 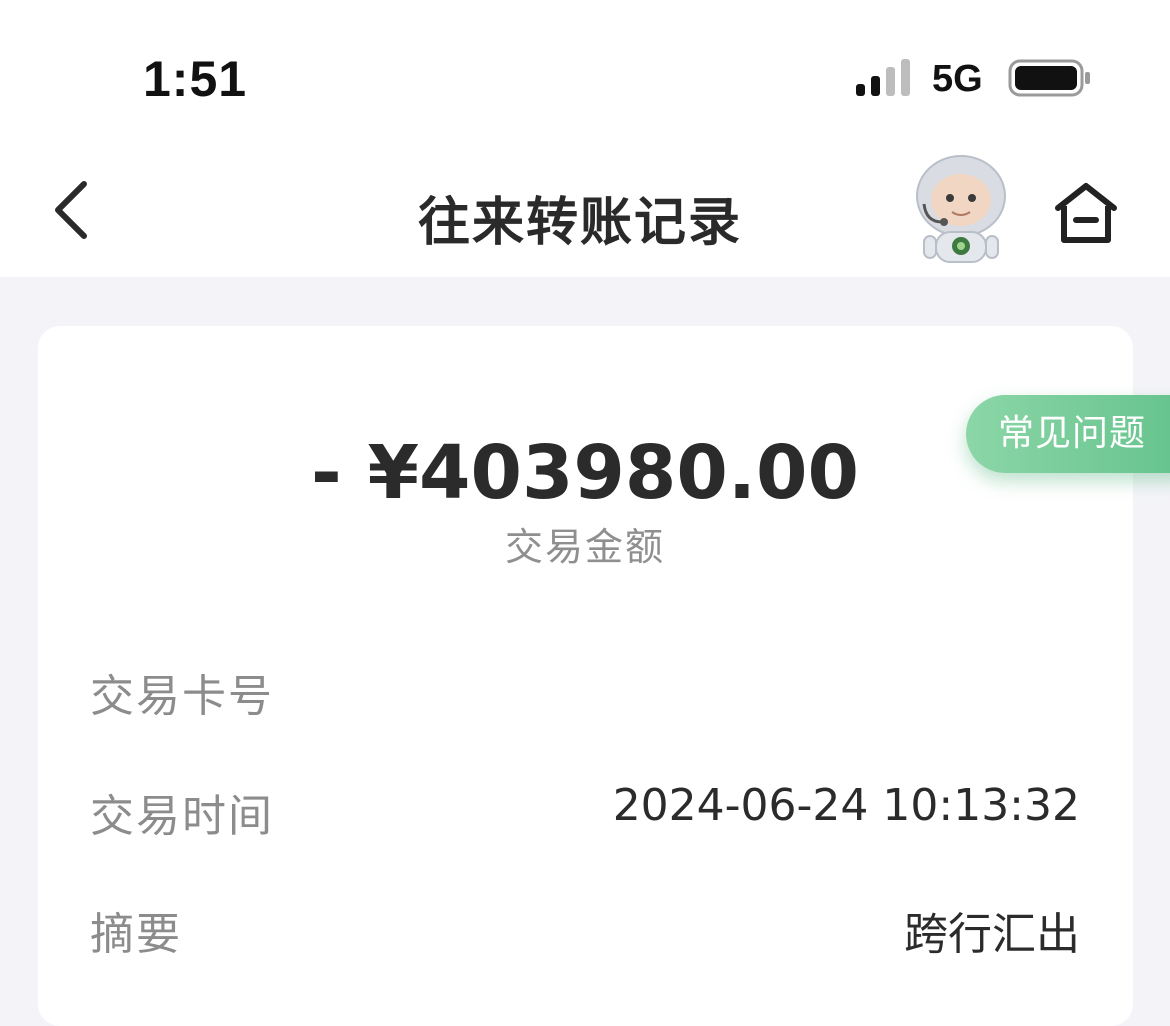 What do you see at coordinates (961, 210) in the screenshot?
I see `robot-assistant-icon` at bounding box center [961, 210].